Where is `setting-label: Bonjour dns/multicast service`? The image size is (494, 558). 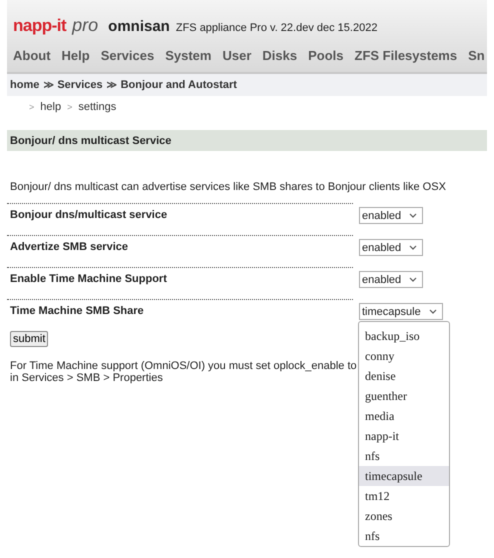 setting-label: Bonjour dns/multicast service is located at coordinates (88, 215).